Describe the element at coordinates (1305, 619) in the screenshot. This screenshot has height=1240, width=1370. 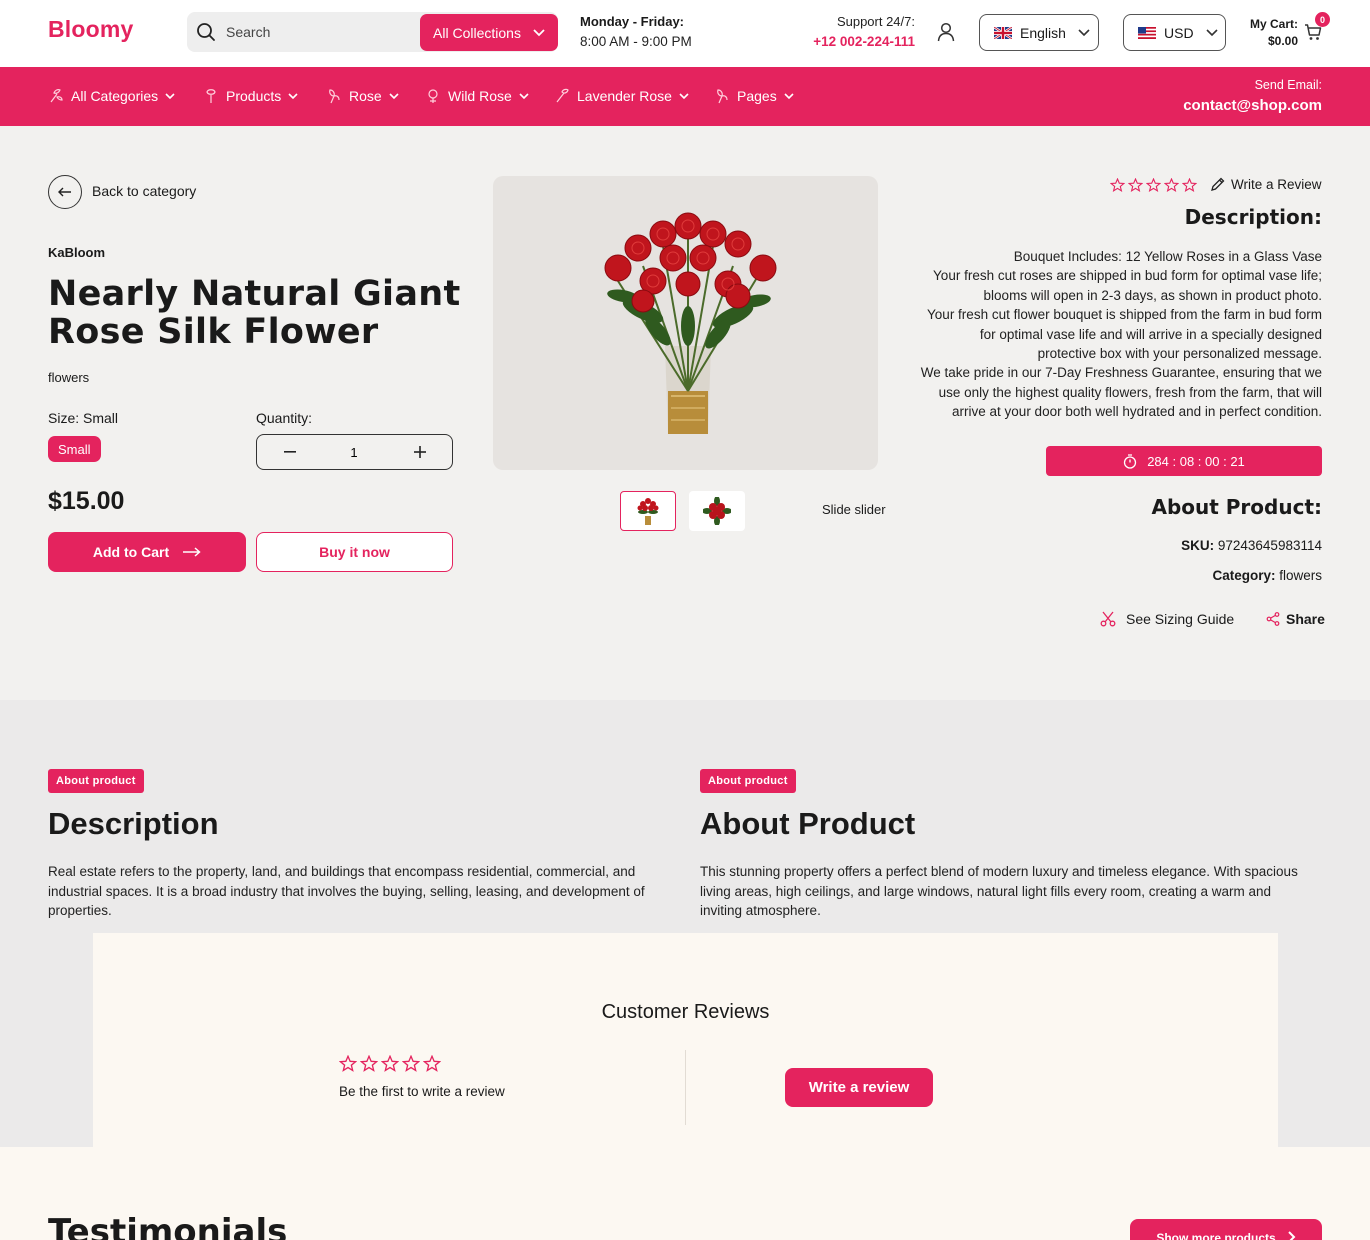
I see `share-label: Share` at that location.